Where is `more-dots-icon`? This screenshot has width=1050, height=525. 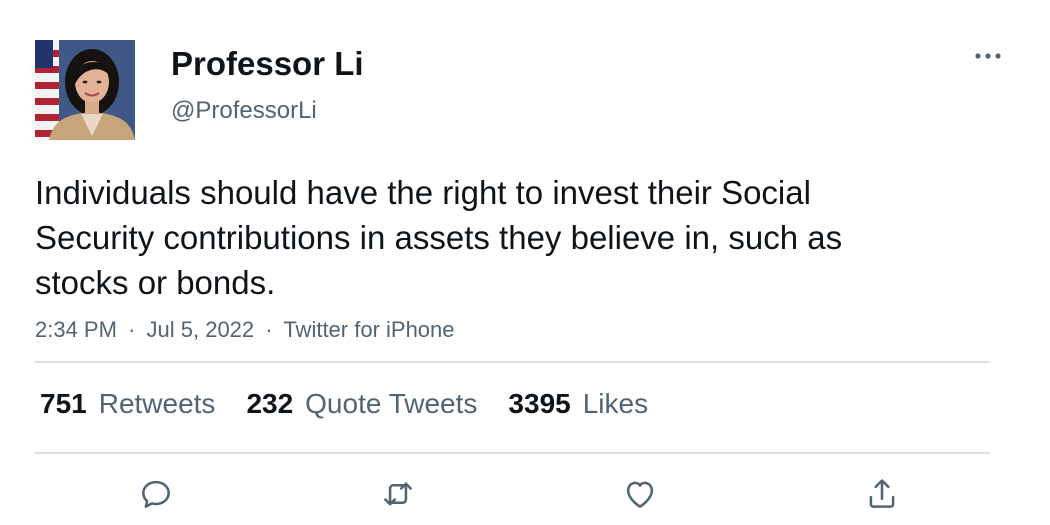
more-dots-icon is located at coordinates (988, 56).